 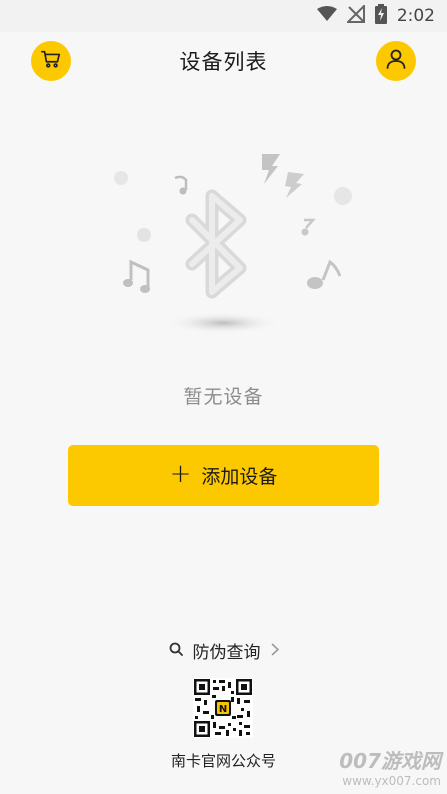 What do you see at coordinates (223, 62) in the screenshot?
I see `header: 设备列表` at bounding box center [223, 62].